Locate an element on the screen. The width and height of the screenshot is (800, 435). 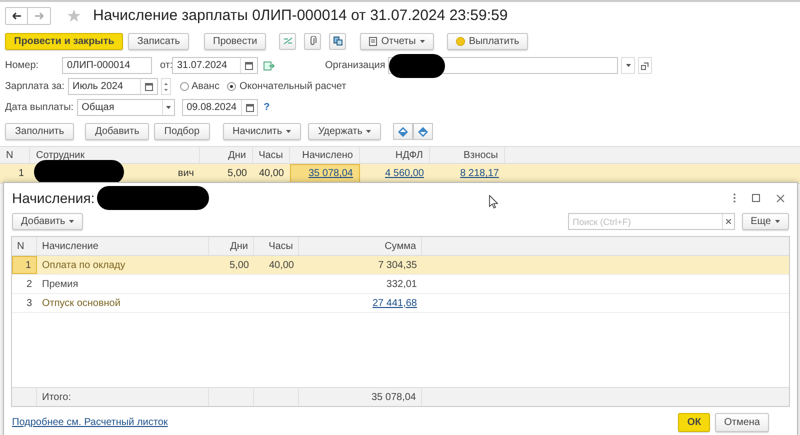
post-and-close-button: Провести и закрыть is located at coordinates (64, 41).